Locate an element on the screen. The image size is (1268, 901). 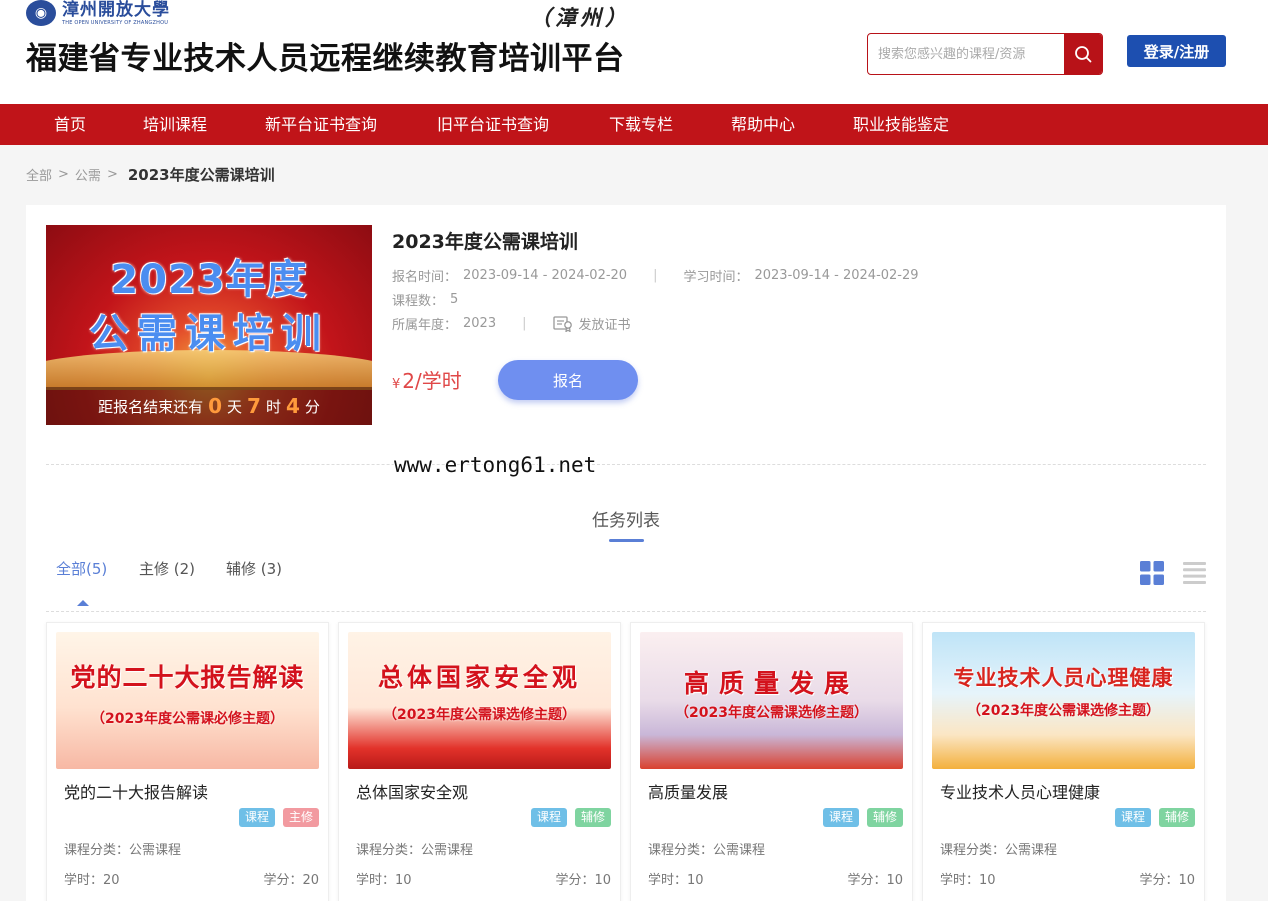
course-card-image: 专业技术人员心理健康 （2023年度公需课选修主题） is located at coordinates (1063, 700).